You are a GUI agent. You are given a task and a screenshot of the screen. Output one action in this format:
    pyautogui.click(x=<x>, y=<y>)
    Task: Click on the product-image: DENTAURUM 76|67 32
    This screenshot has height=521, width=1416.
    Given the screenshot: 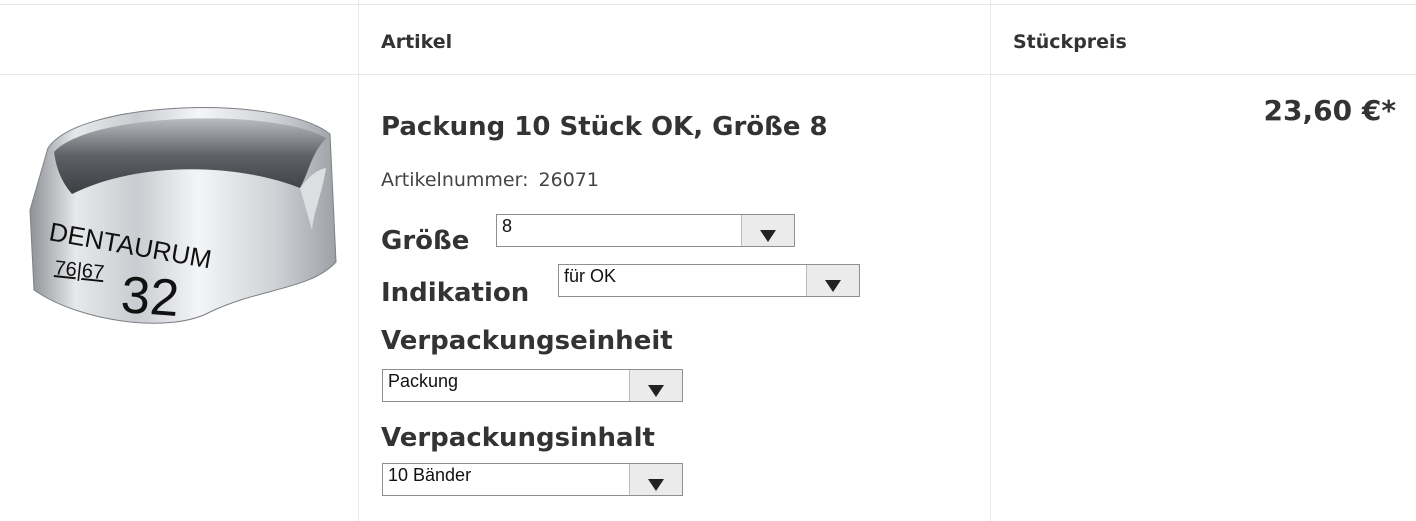 What is the action you would take?
    pyautogui.click(x=185, y=225)
    